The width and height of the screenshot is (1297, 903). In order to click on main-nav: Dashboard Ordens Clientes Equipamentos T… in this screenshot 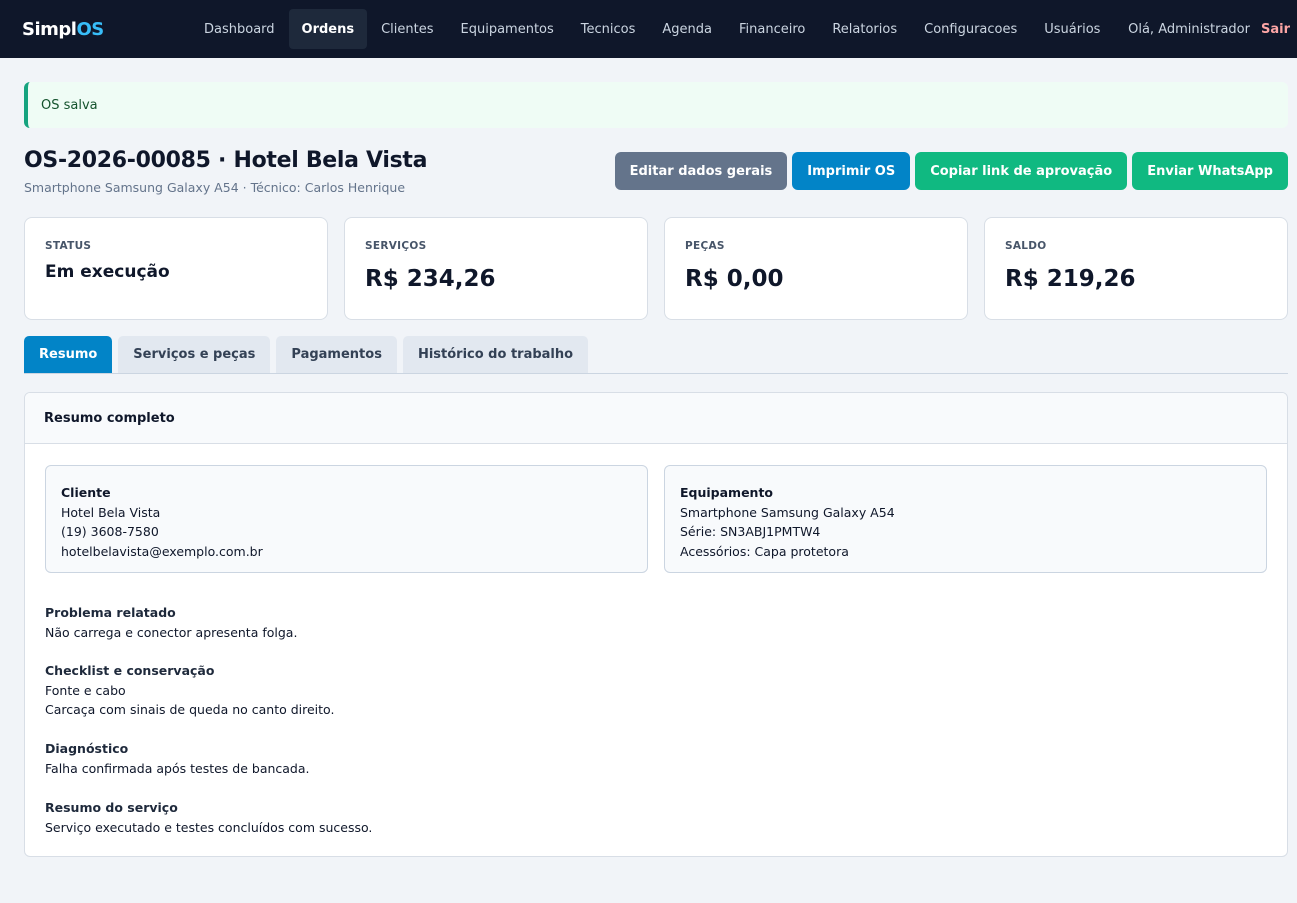, I will do `click(652, 29)`.